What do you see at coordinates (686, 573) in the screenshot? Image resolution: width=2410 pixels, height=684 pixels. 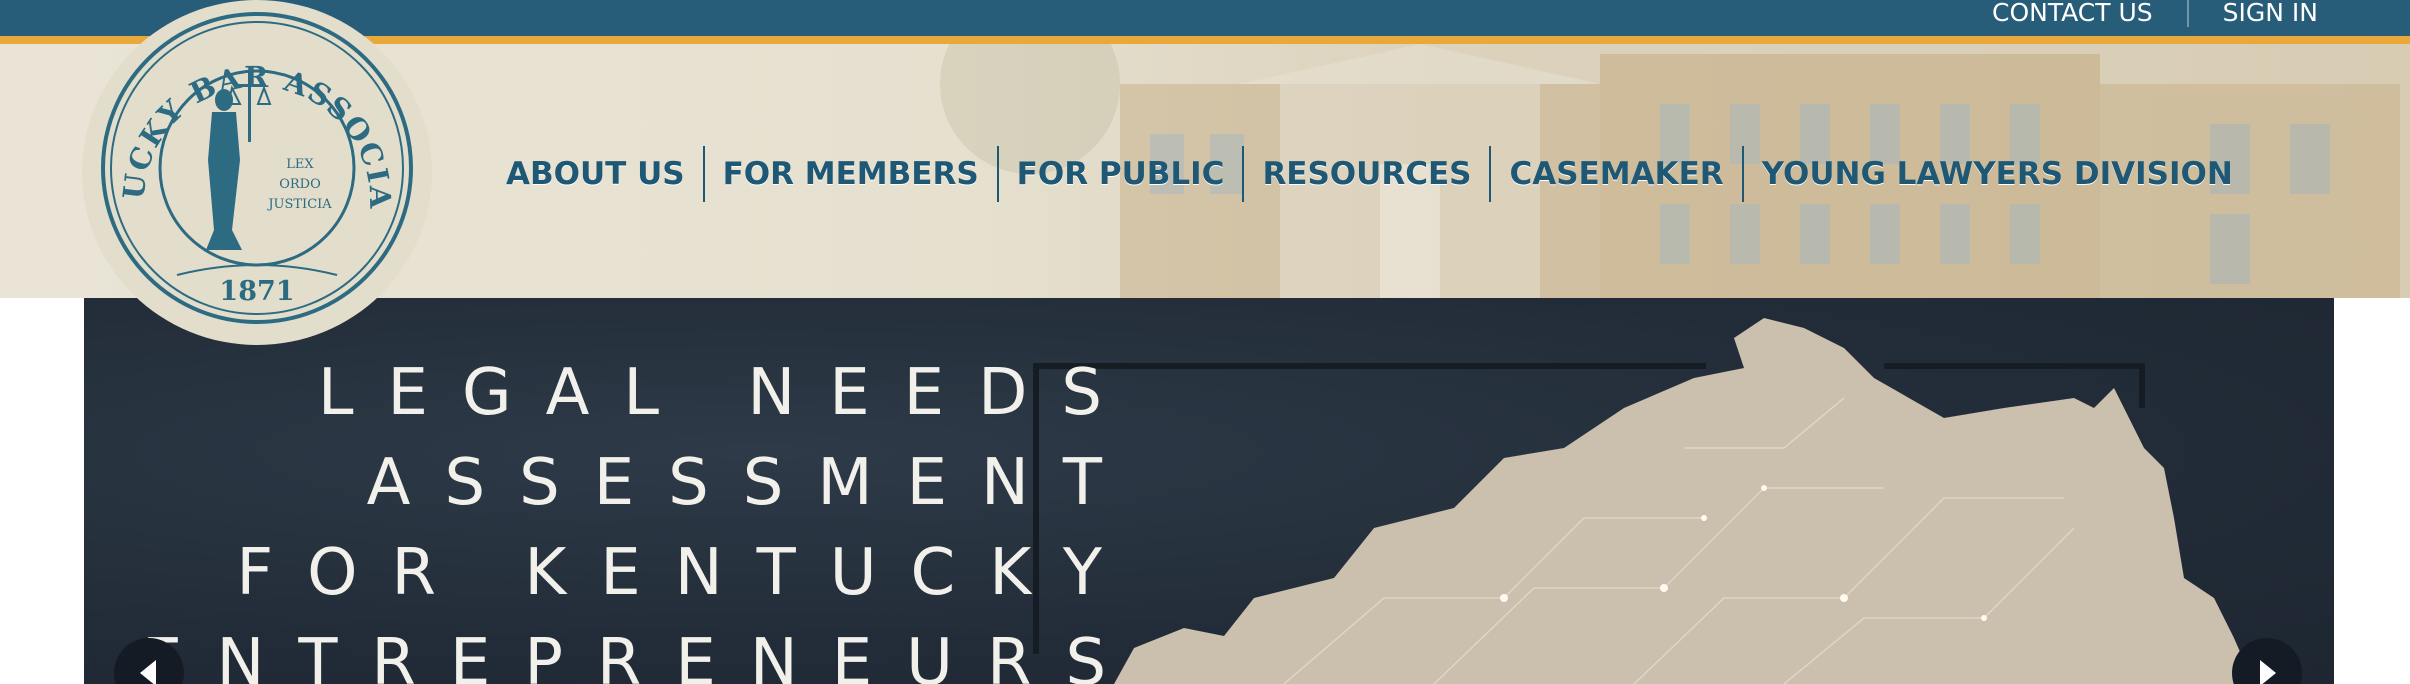 I see `hero-line-3: FOR KENTUCKY` at bounding box center [686, 573].